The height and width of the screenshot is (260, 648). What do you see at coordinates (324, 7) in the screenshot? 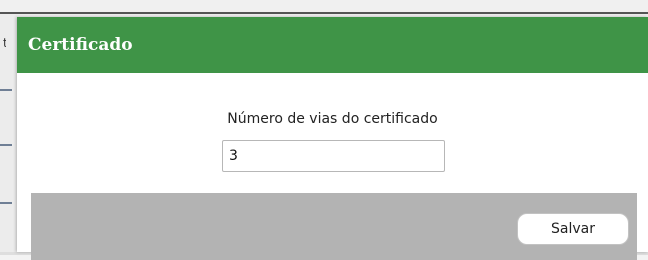
I see `background-top-bar` at bounding box center [324, 7].